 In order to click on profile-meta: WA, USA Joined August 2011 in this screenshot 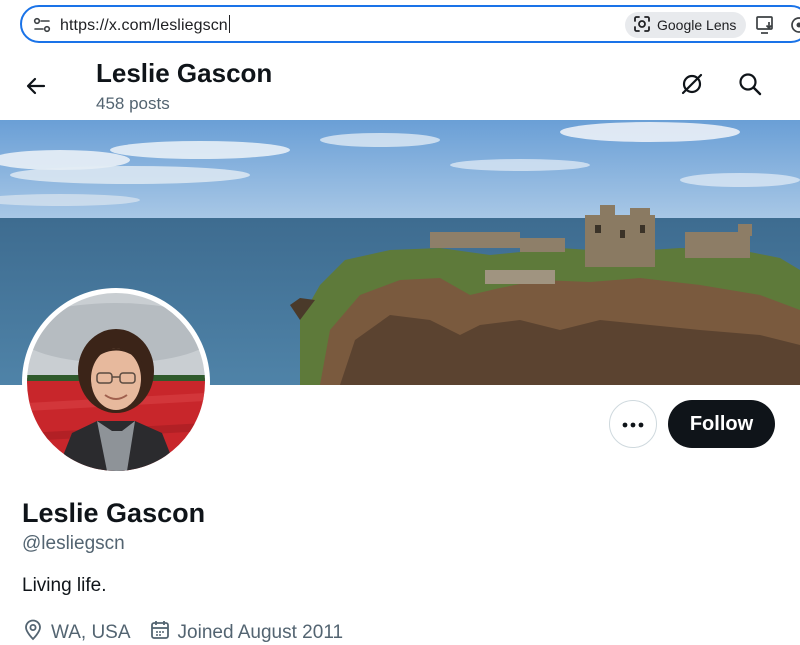, I will do `click(191, 632)`.